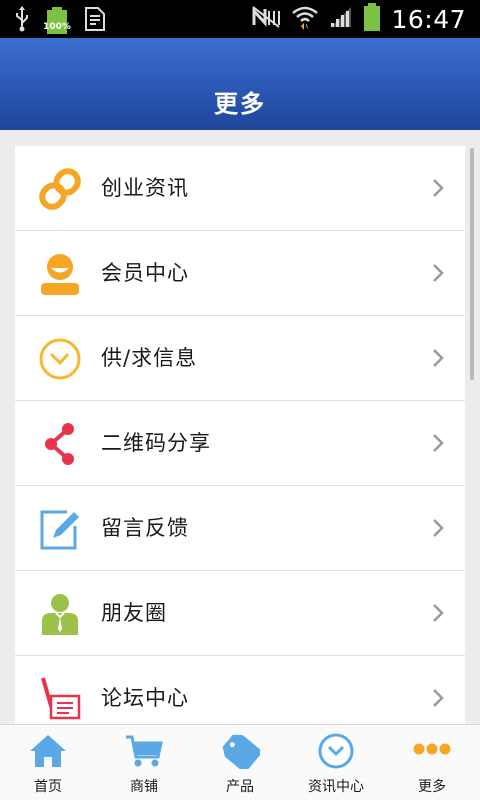 The height and width of the screenshot is (800, 480). Describe the element at coordinates (48, 787) in the screenshot. I see `tab-label: 首页` at that location.